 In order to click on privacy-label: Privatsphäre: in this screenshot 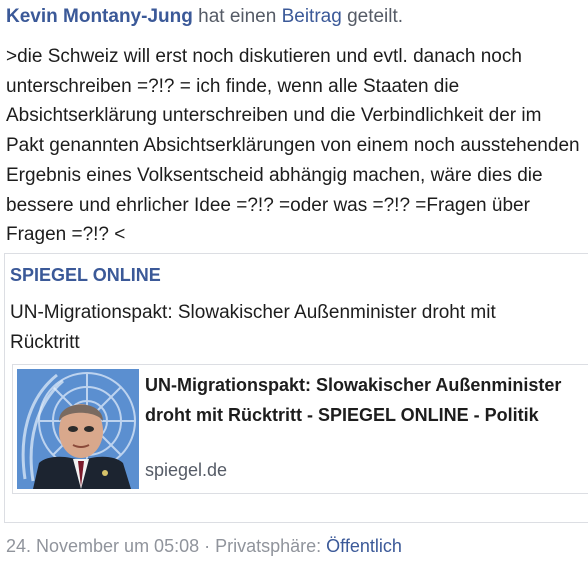, I will do `click(271, 546)`.